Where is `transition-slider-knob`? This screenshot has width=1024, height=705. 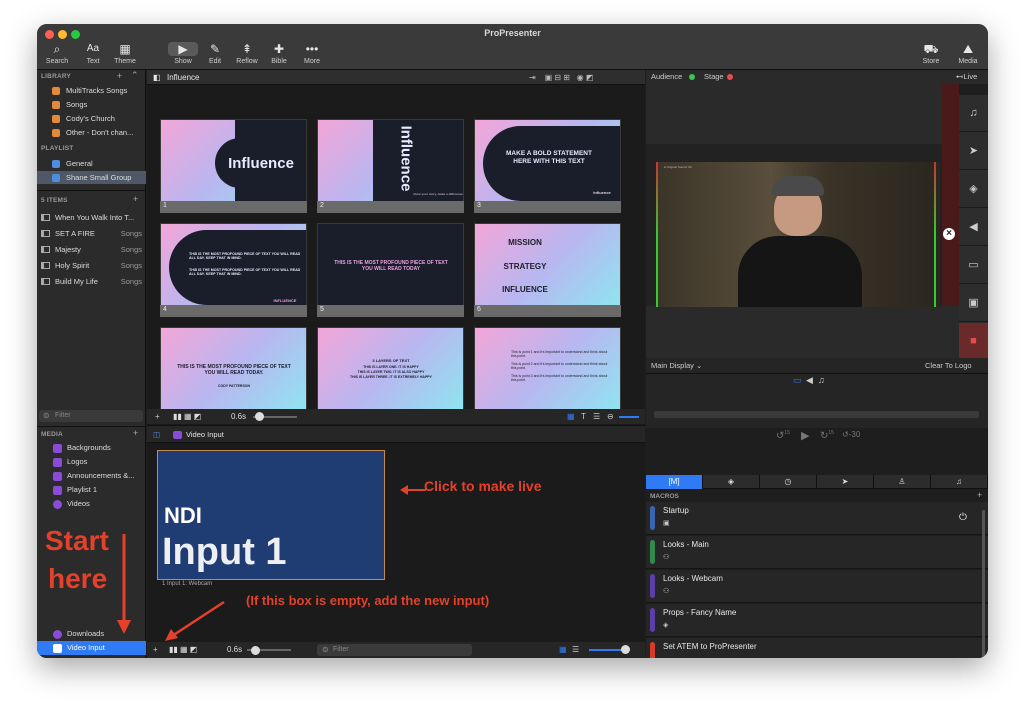 transition-slider-knob is located at coordinates (259, 416).